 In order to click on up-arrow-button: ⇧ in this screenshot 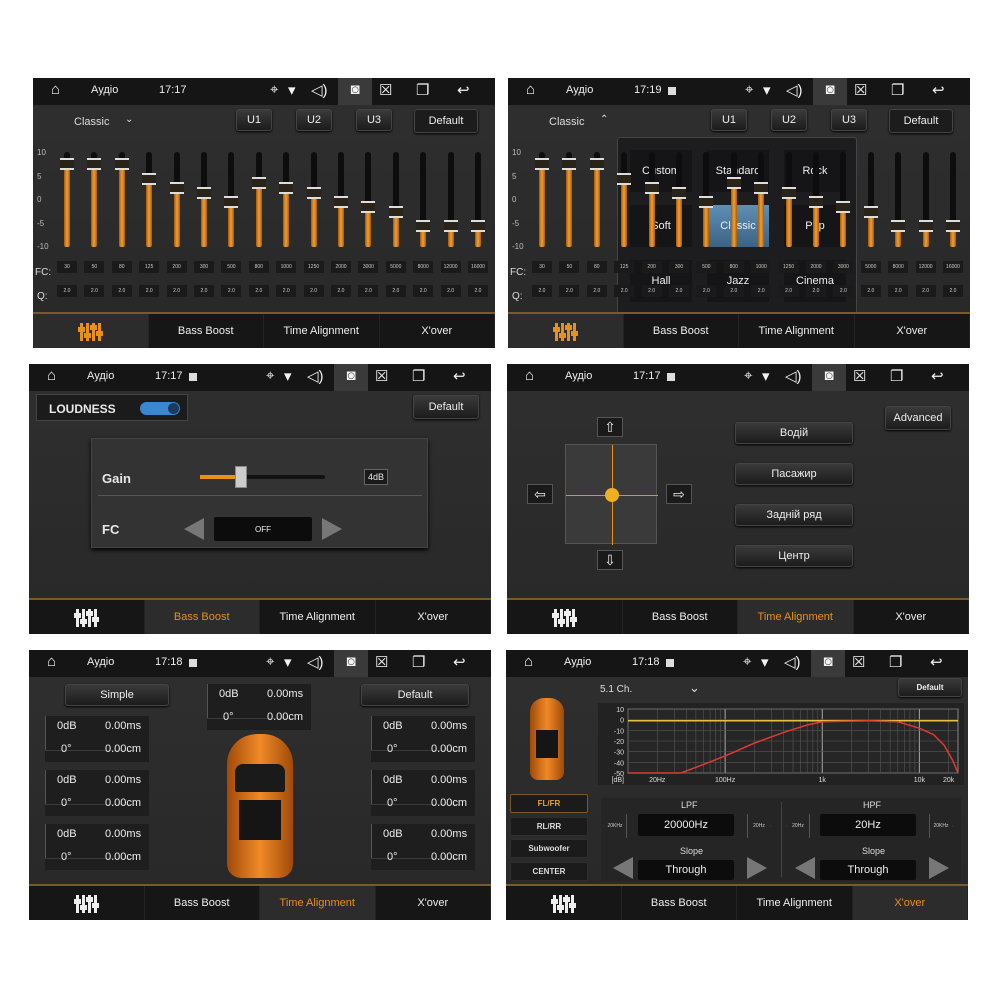, I will do `click(610, 427)`.